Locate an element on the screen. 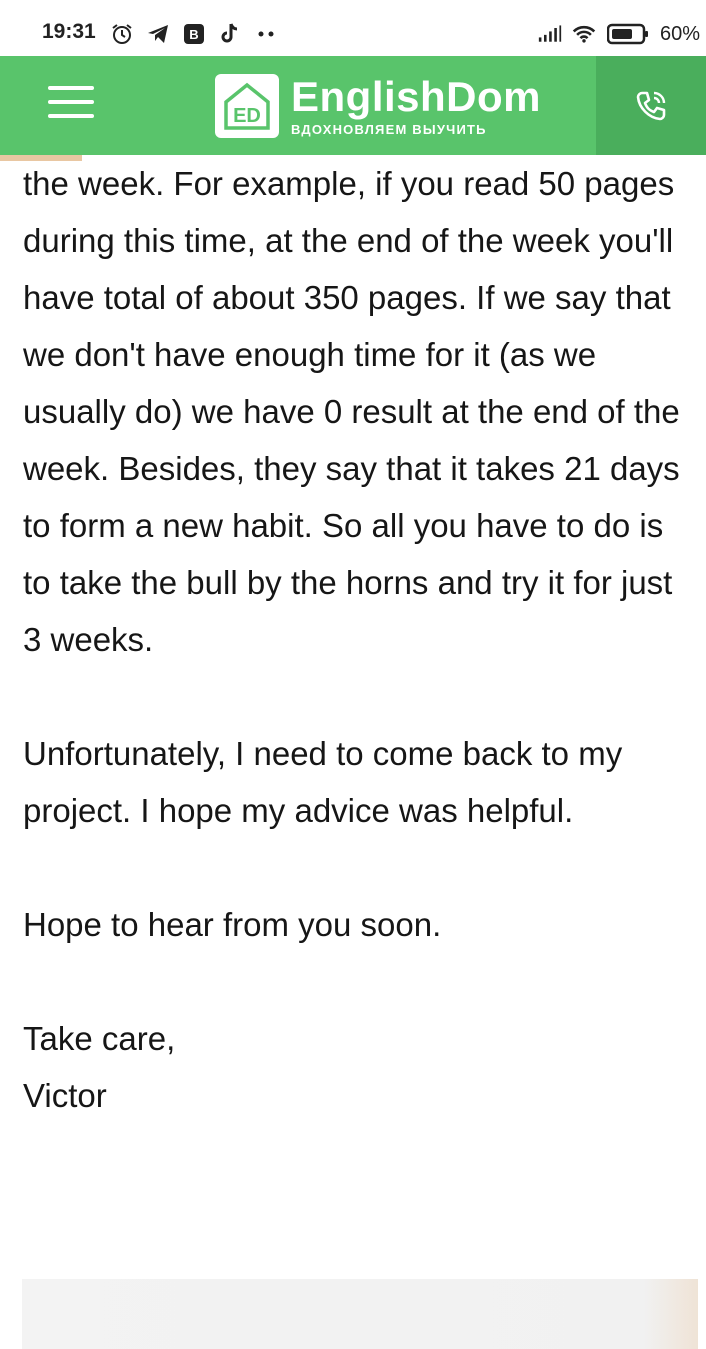  house-logo-icon: ED is located at coordinates (247, 106).